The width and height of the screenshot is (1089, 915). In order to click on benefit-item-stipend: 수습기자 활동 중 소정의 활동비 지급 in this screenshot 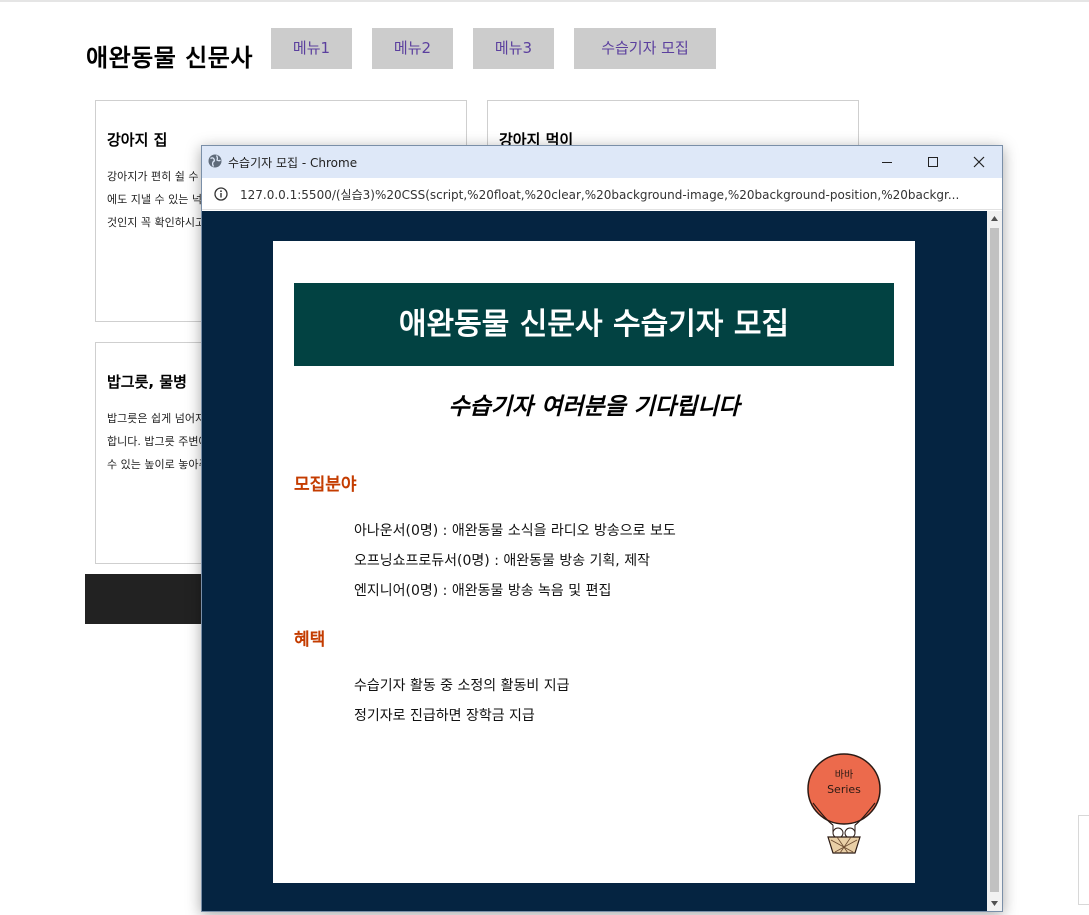, I will do `click(462, 686)`.